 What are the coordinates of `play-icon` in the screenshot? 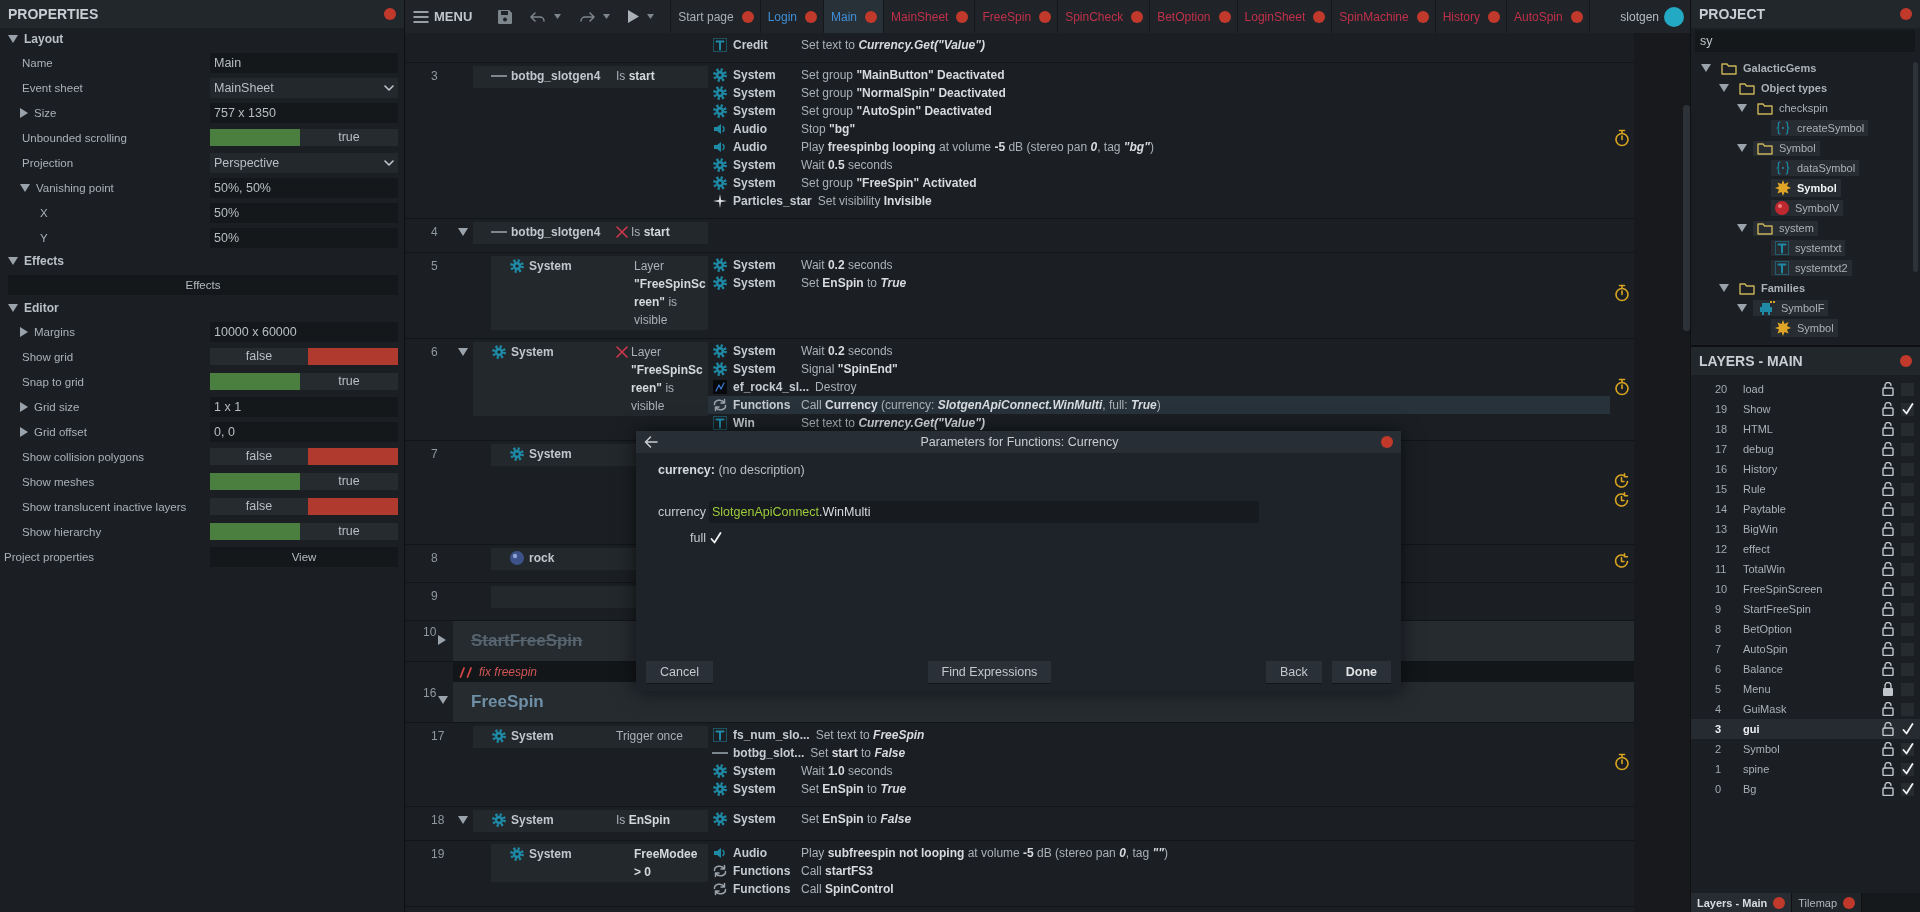 It's located at (634, 16).